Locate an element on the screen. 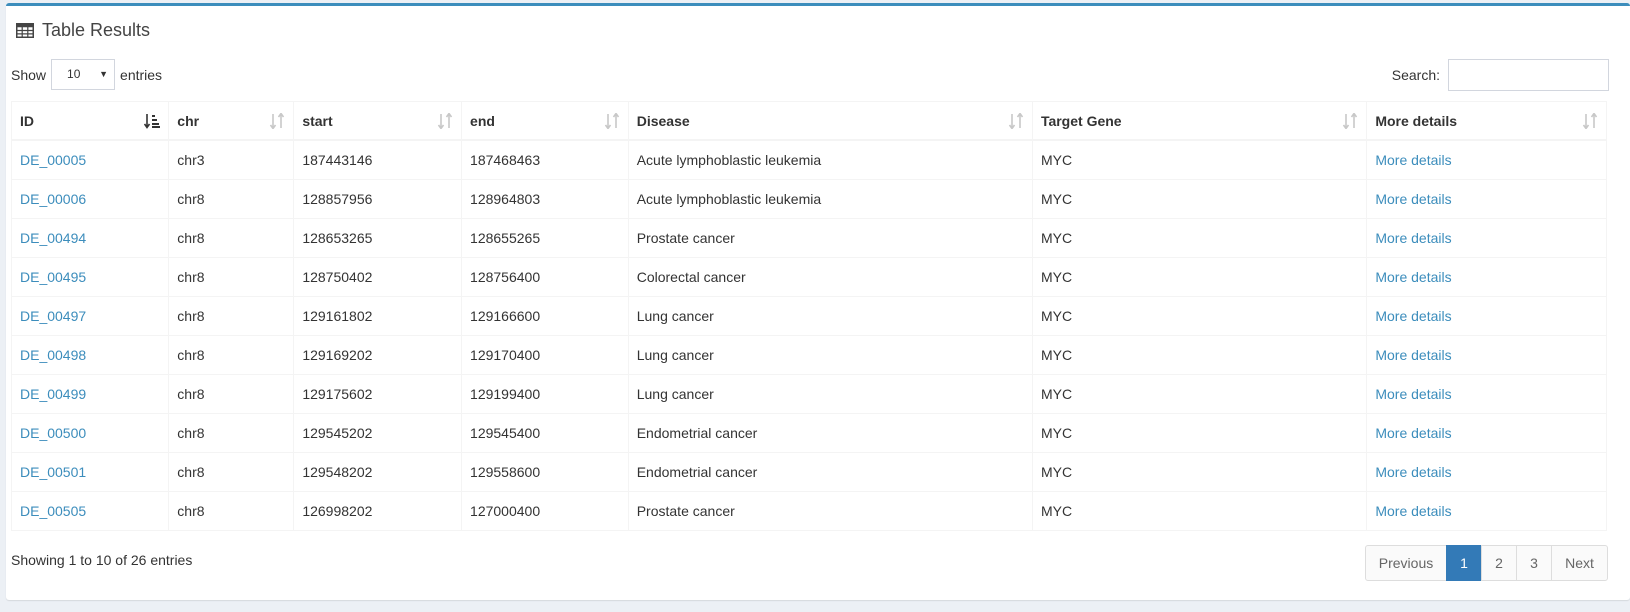 The width and height of the screenshot is (1630, 612). show-label: Show is located at coordinates (29, 74).